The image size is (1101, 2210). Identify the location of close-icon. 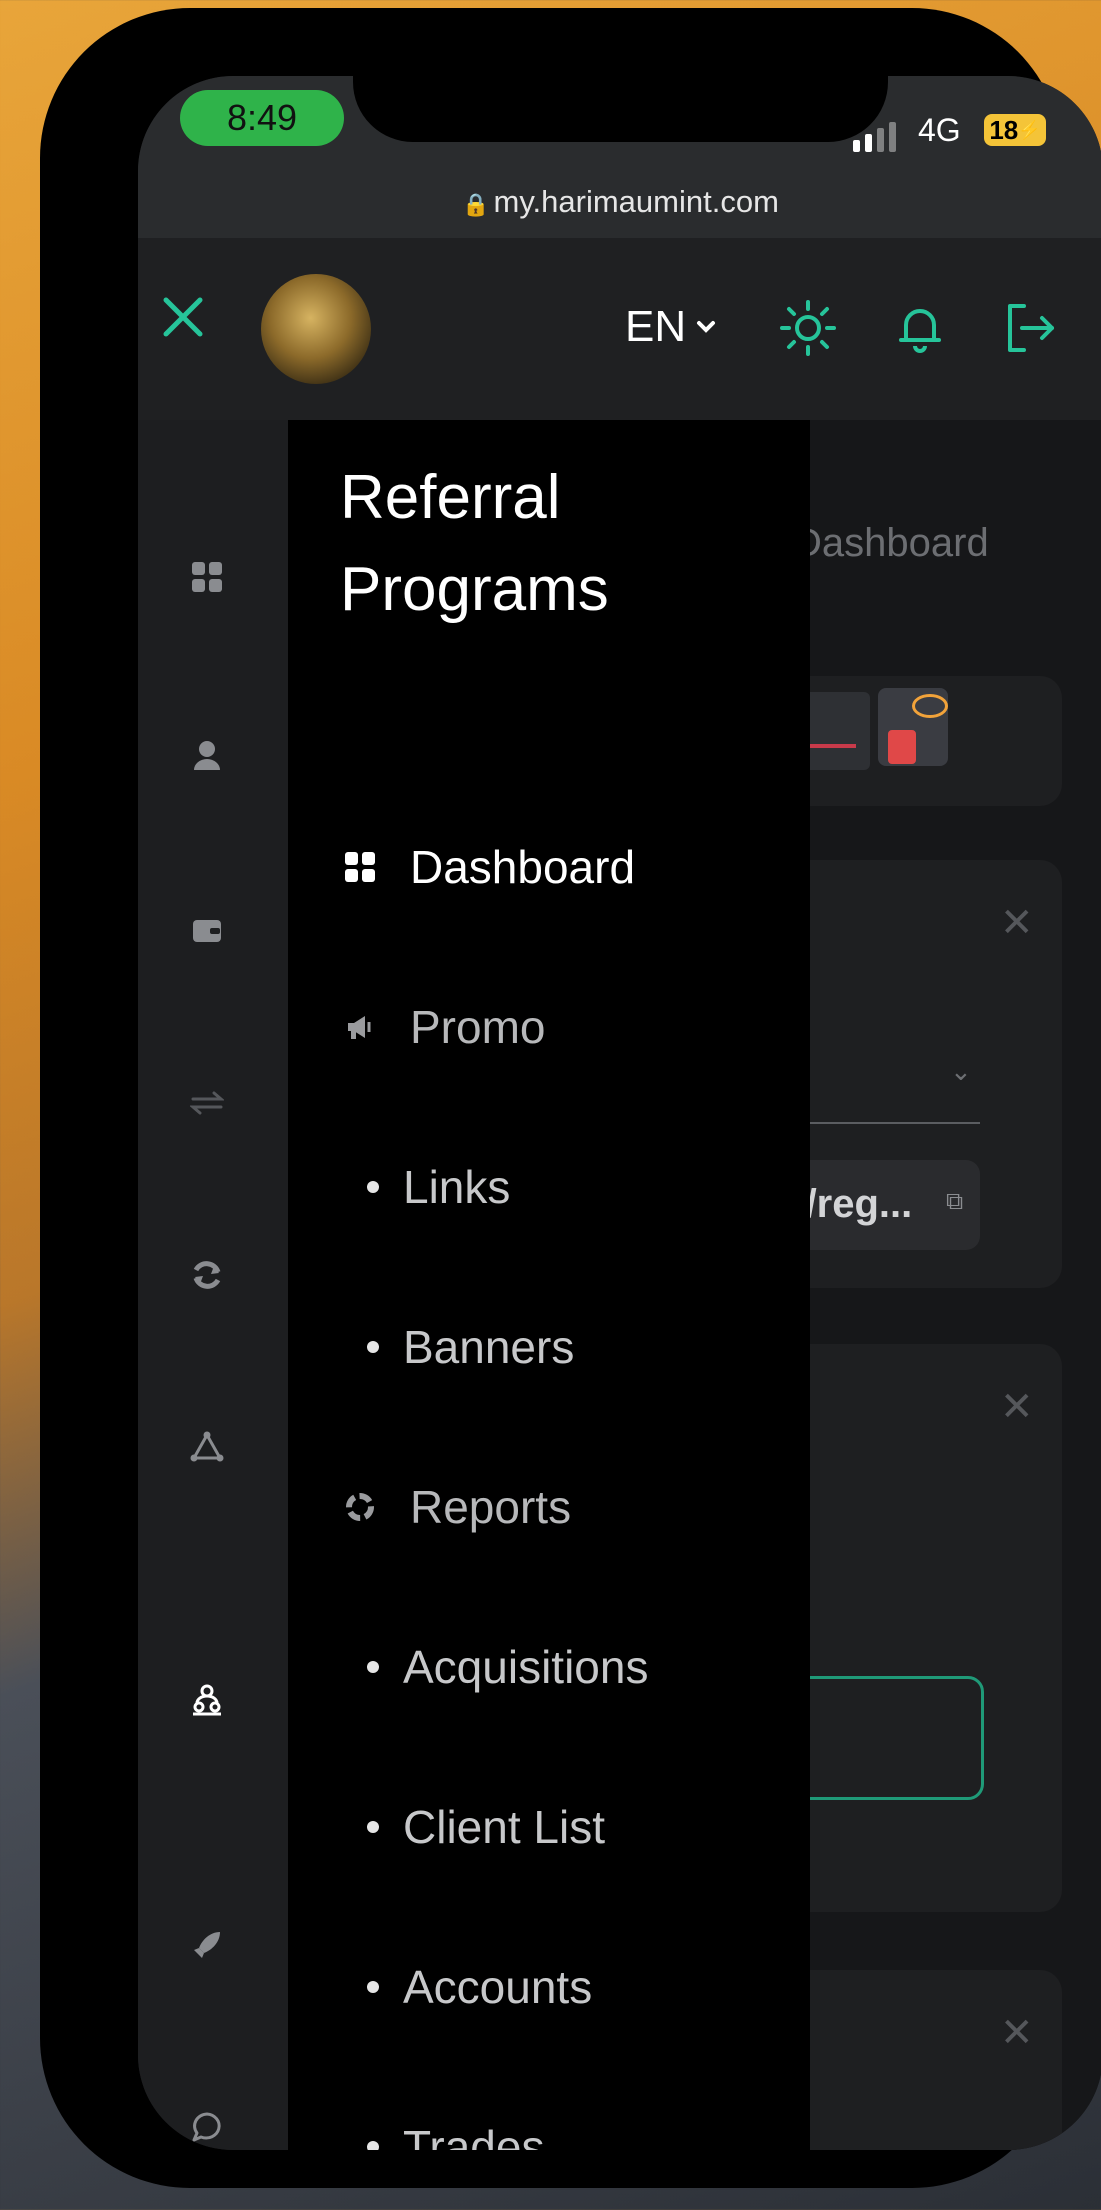
(183, 317).